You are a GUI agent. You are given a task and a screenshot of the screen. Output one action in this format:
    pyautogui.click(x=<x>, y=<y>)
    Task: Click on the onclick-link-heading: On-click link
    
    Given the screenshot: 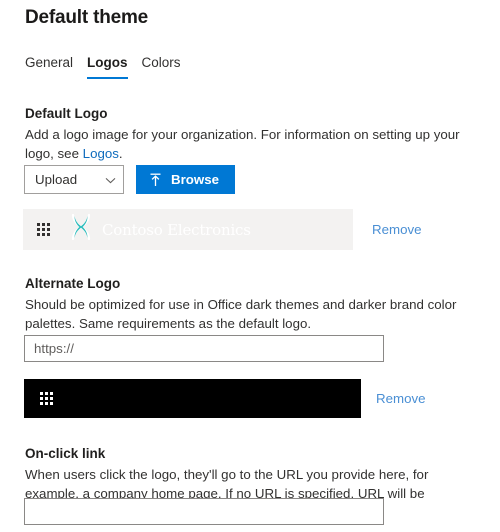 What is the action you would take?
    pyautogui.click(x=65, y=453)
    